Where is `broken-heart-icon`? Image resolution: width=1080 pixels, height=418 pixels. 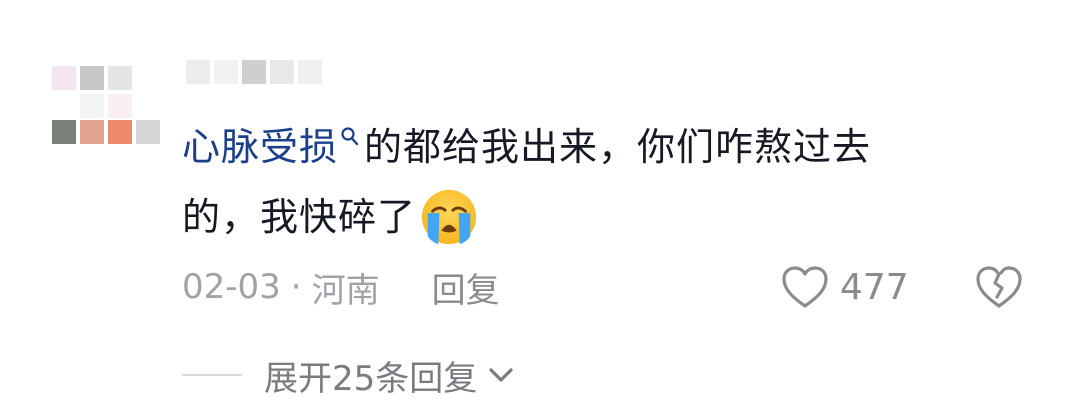
broken-heart-icon is located at coordinates (999, 287).